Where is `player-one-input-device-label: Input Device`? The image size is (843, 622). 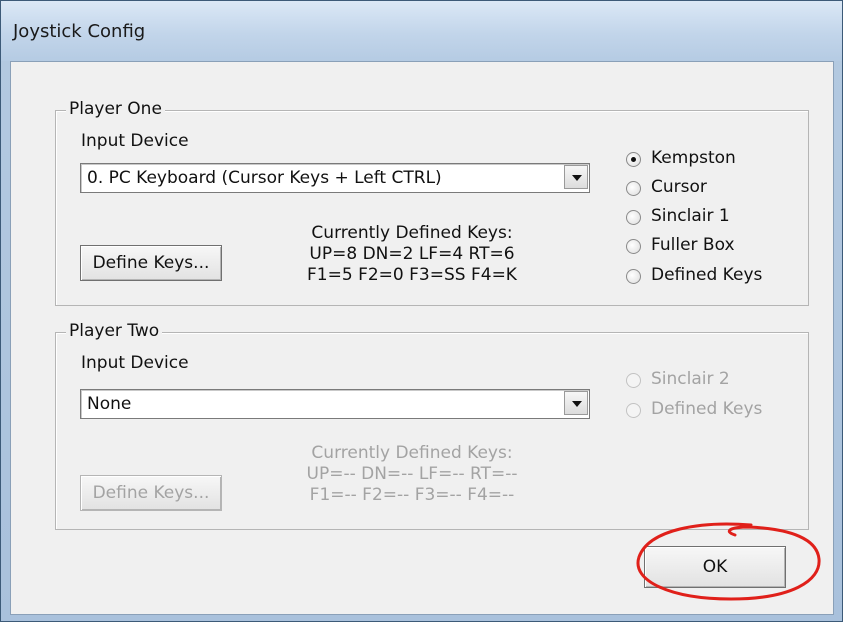 player-one-input-device-label: Input Device is located at coordinates (135, 141).